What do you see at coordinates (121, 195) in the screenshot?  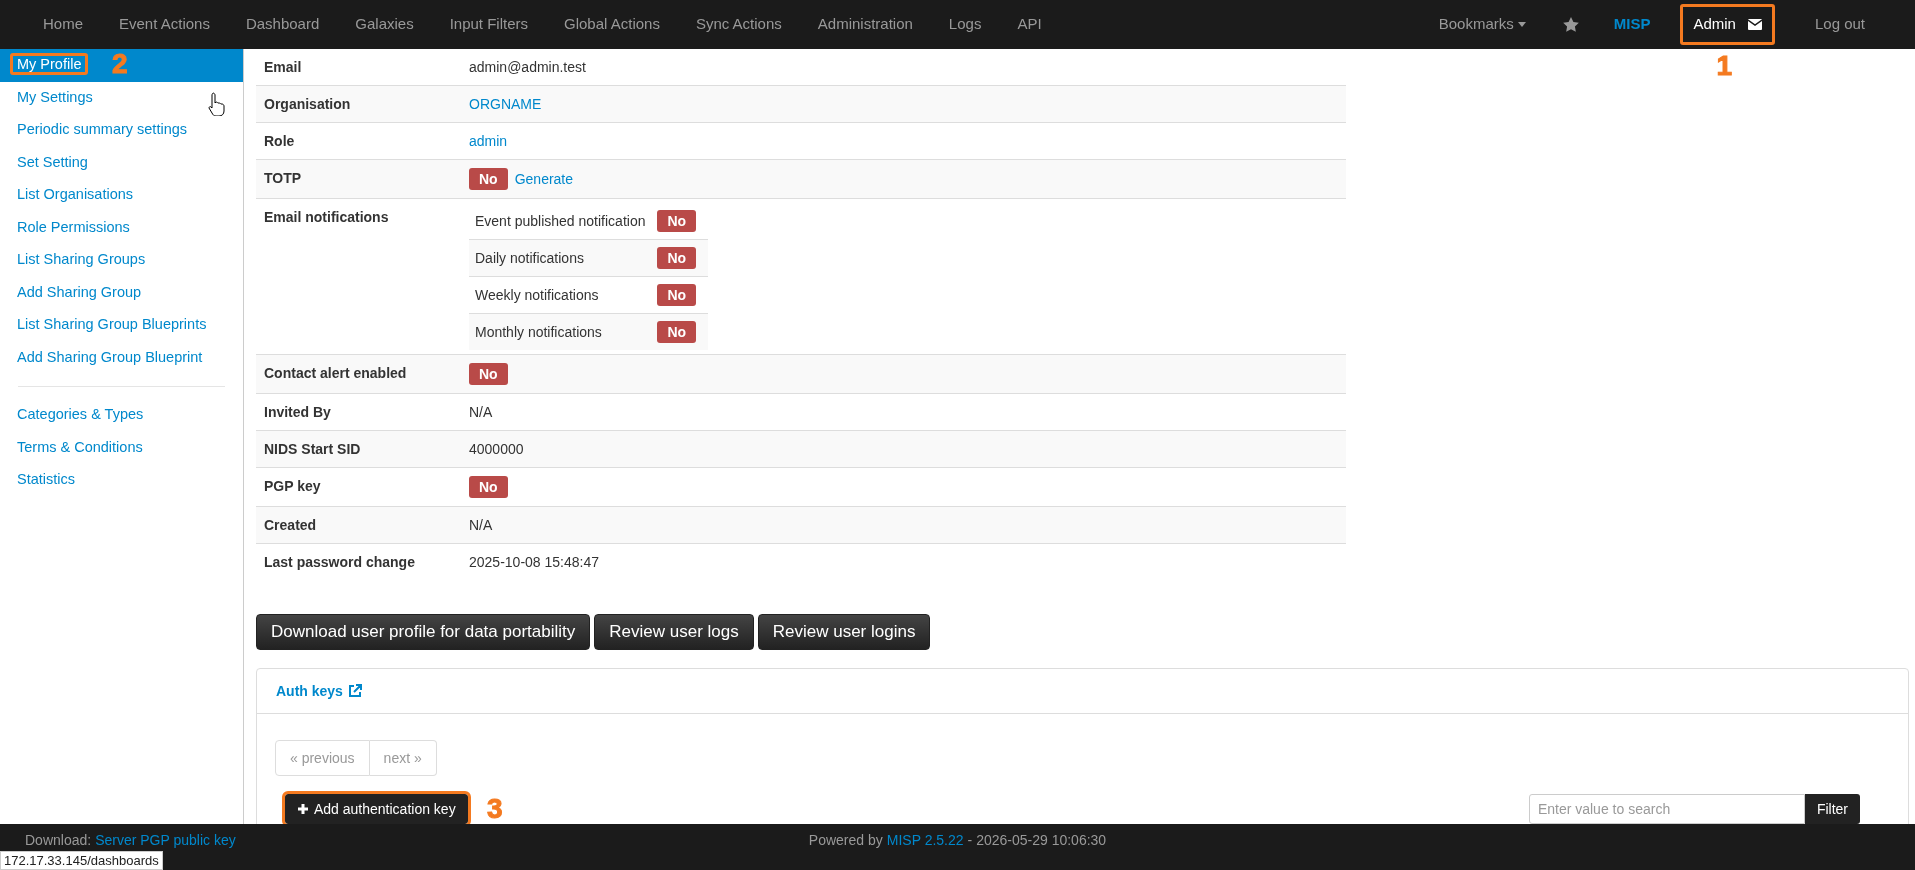 I see `sidebar-item: List Organisations` at bounding box center [121, 195].